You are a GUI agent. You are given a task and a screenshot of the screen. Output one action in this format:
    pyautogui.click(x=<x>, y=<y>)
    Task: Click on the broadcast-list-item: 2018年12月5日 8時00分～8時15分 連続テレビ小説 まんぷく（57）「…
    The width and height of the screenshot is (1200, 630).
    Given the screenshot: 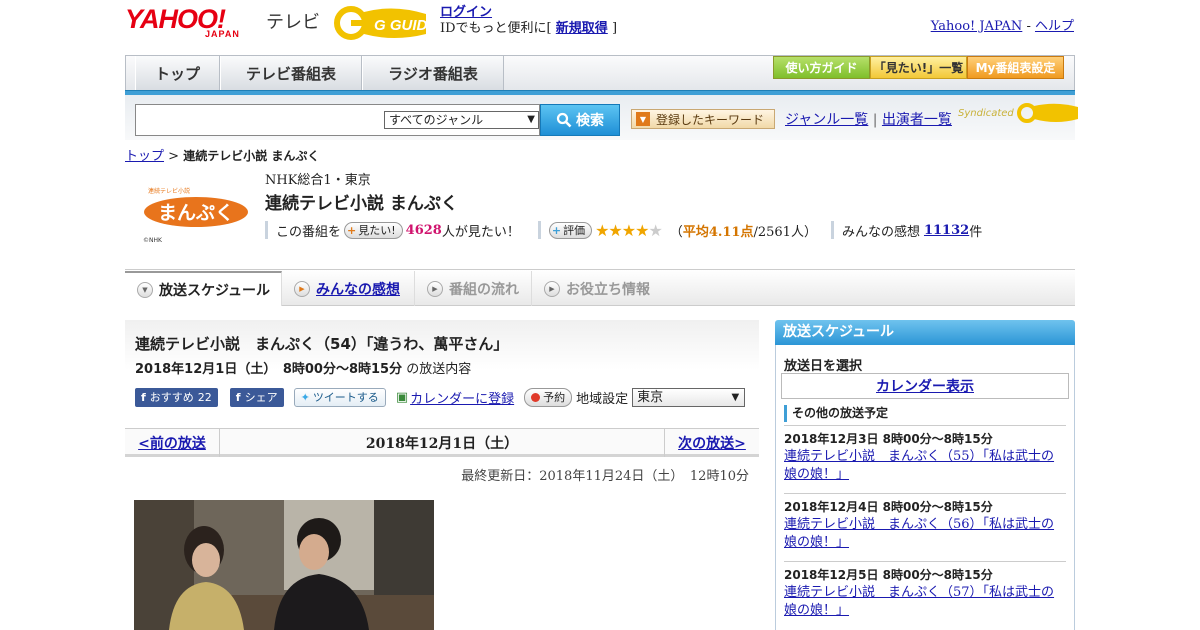 What is the action you would take?
    pyautogui.click(x=925, y=590)
    